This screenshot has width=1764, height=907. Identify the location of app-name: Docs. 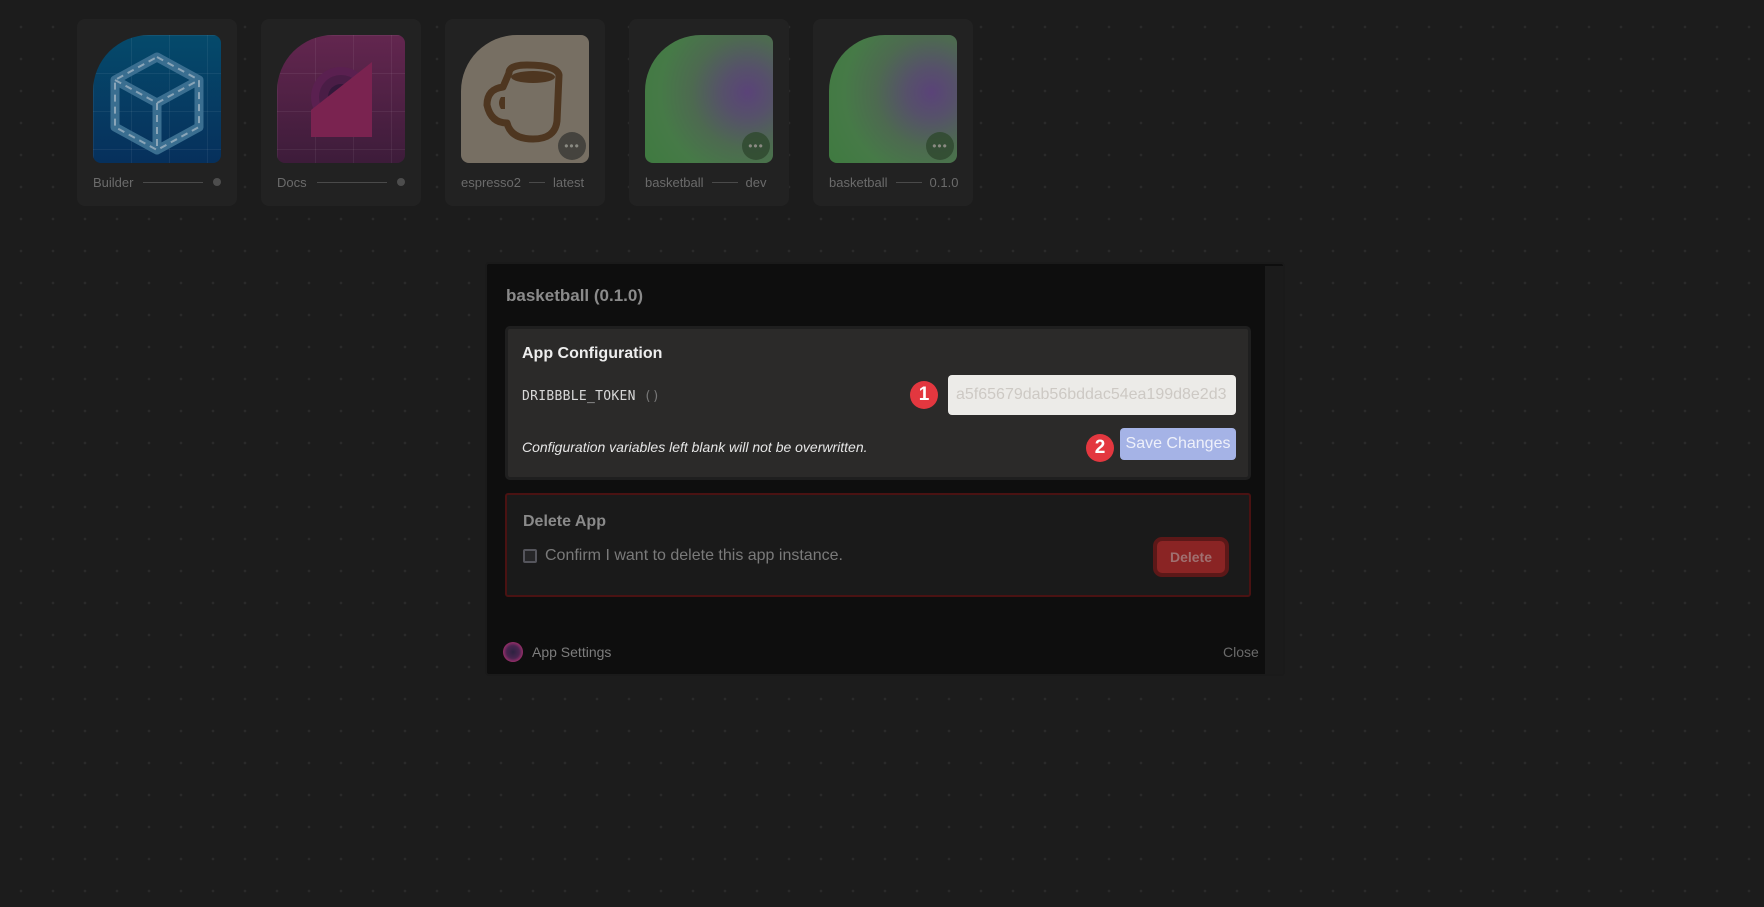
(292, 182).